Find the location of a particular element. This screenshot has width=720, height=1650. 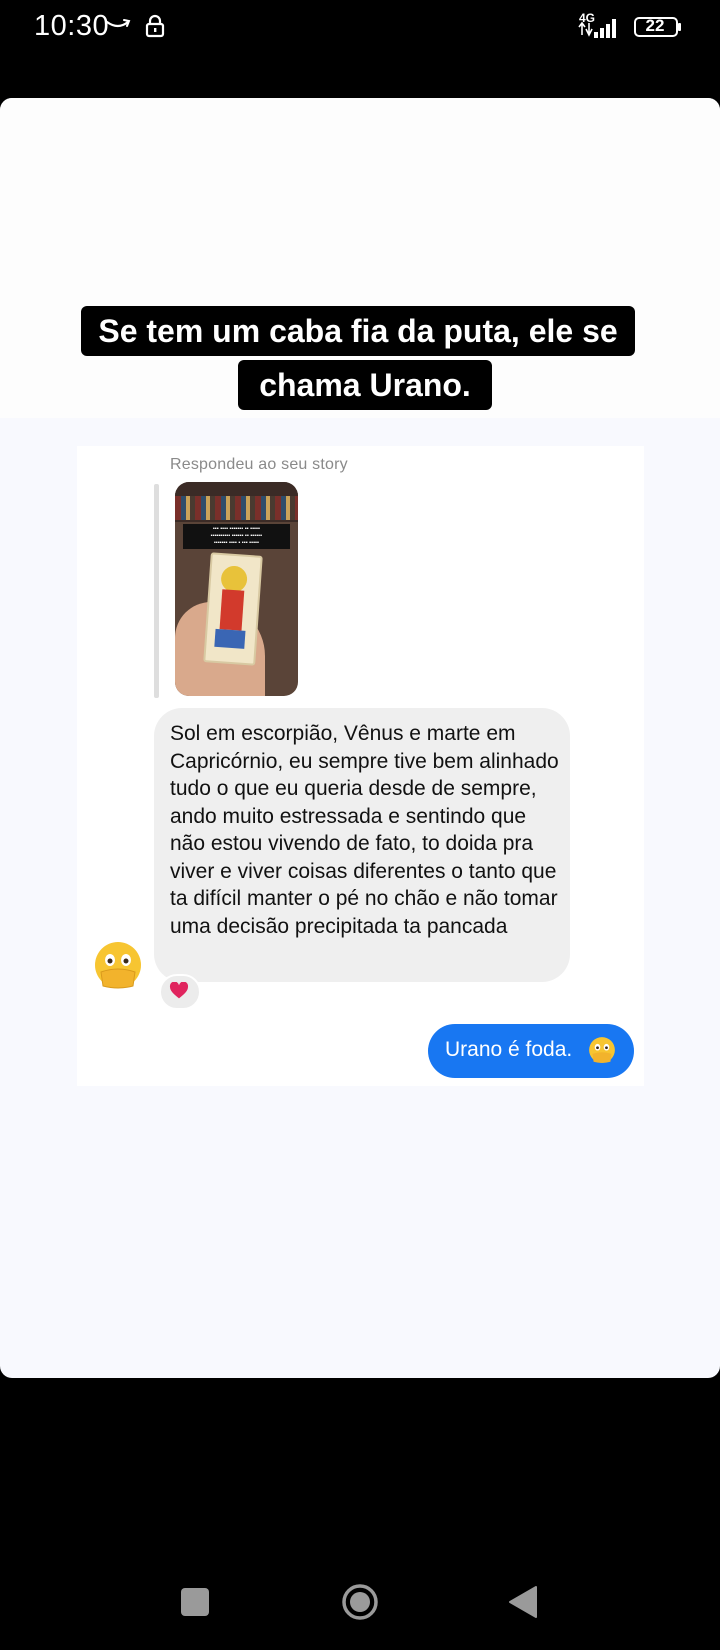

reply-quote-bar is located at coordinates (156, 591).